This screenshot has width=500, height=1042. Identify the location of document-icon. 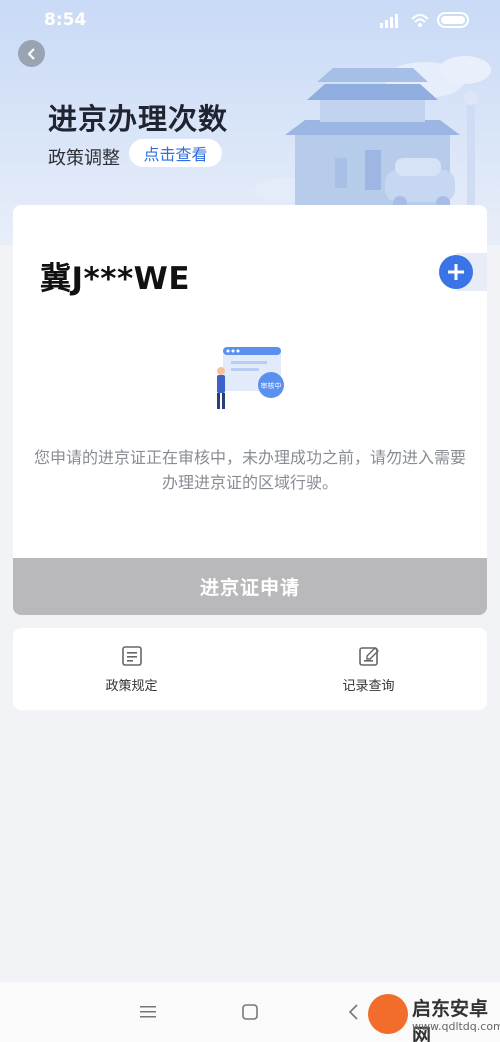
(131, 655).